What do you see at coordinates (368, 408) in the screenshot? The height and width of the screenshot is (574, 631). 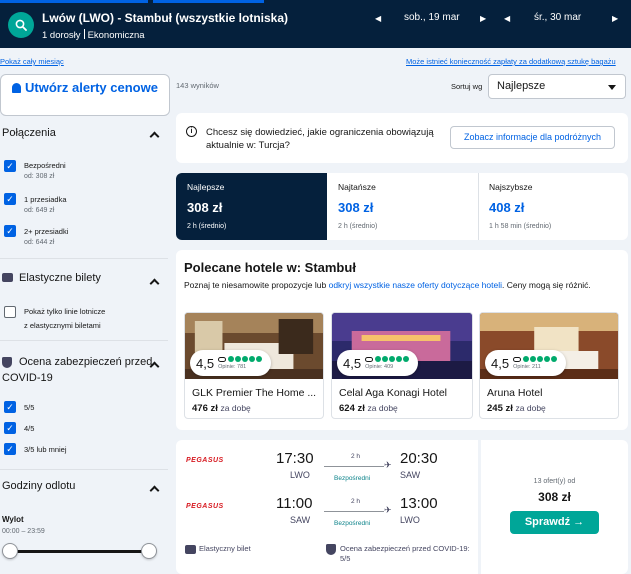 I see `hotel-price: 624 zł za dobę` at bounding box center [368, 408].